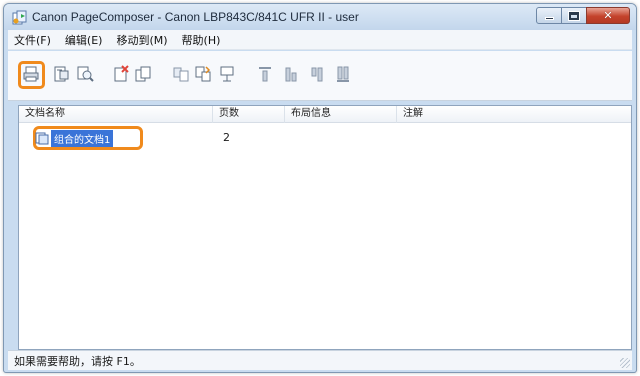 The height and width of the screenshot is (376, 640). I want to click on status-bar: 如果需要帮助，请按 F1。, so click(320, 360).